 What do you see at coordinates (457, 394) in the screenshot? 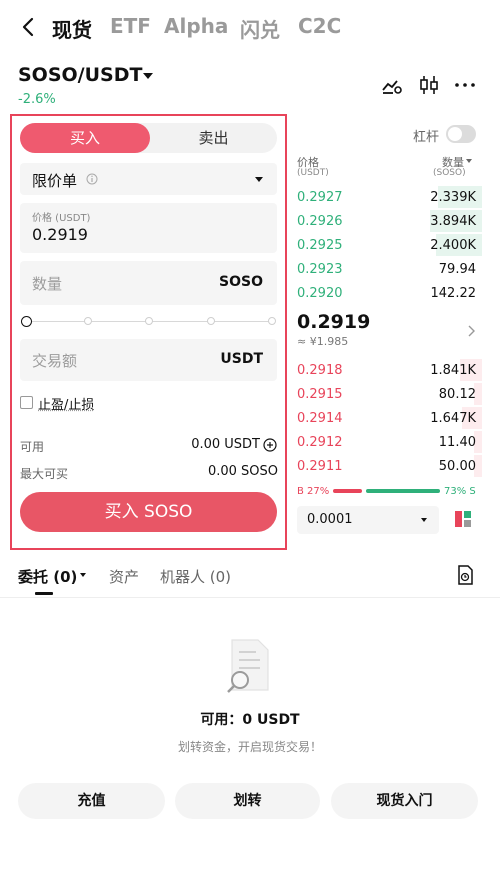
I see `orderbook-qty: 80.12` at bounding box center [457, 394].